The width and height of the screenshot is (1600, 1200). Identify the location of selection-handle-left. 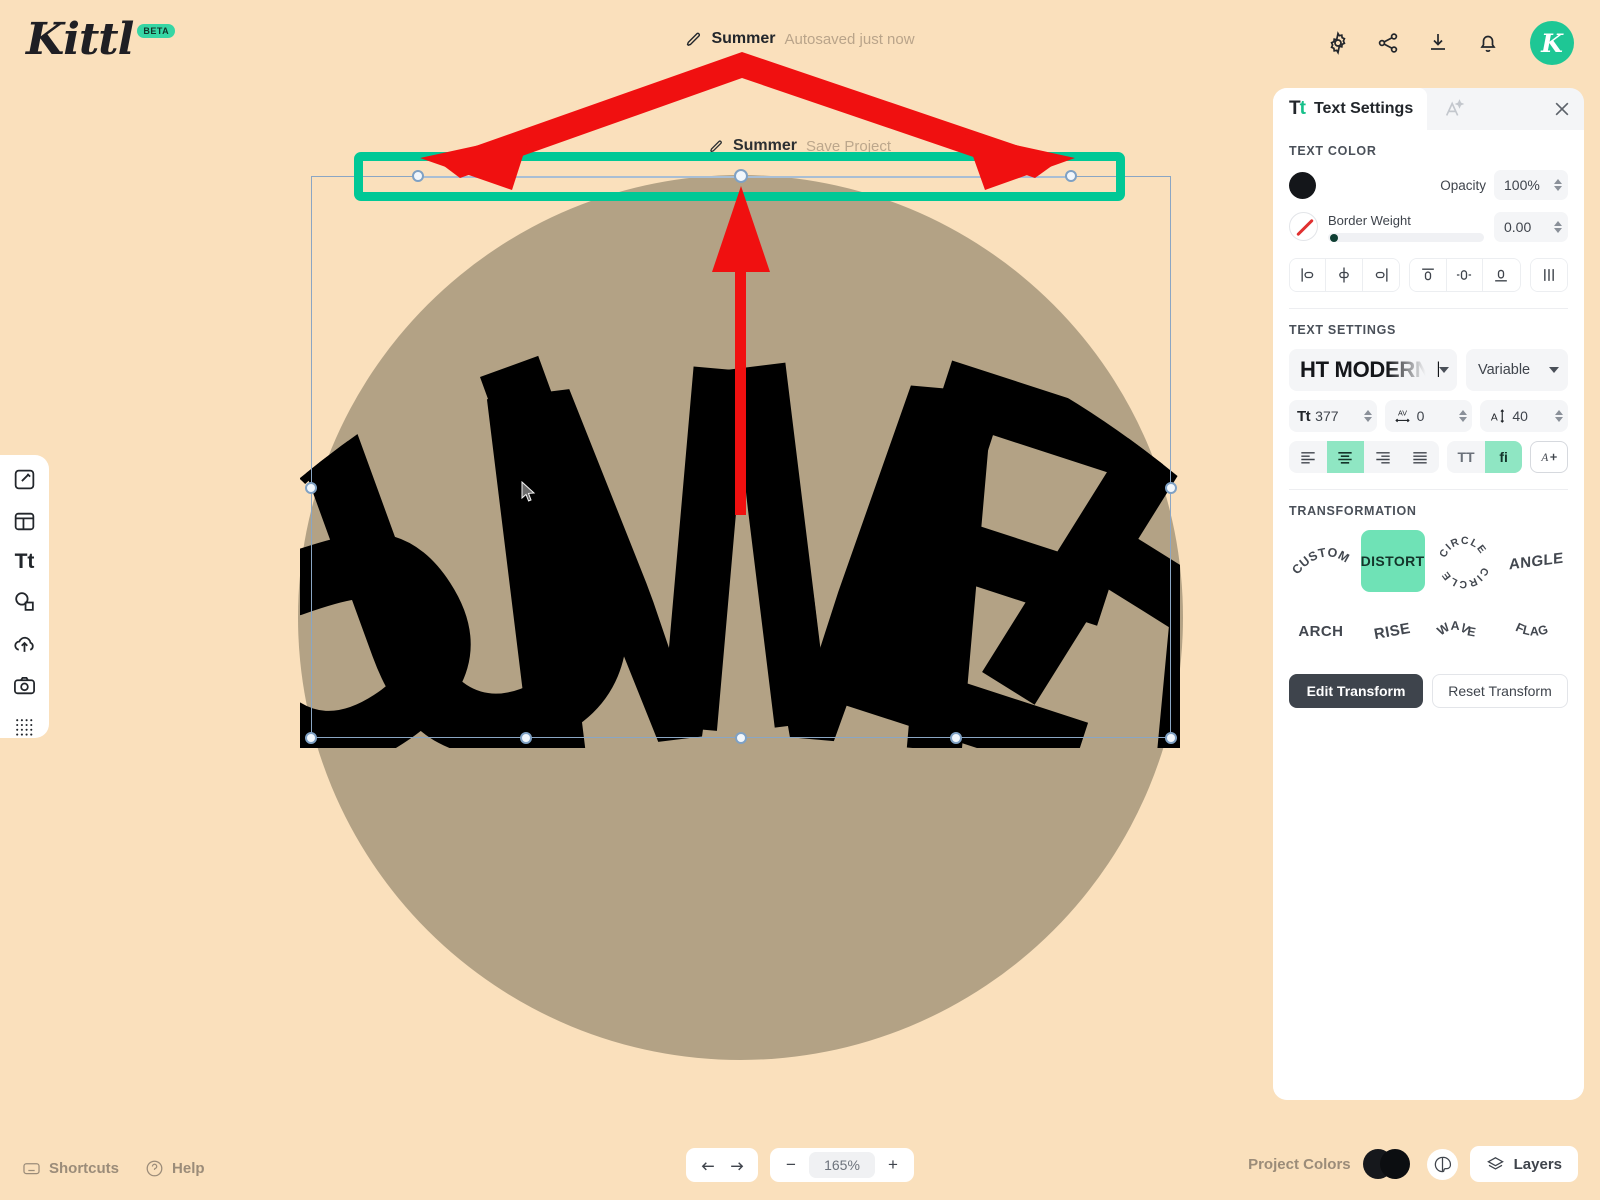
(311, 488).